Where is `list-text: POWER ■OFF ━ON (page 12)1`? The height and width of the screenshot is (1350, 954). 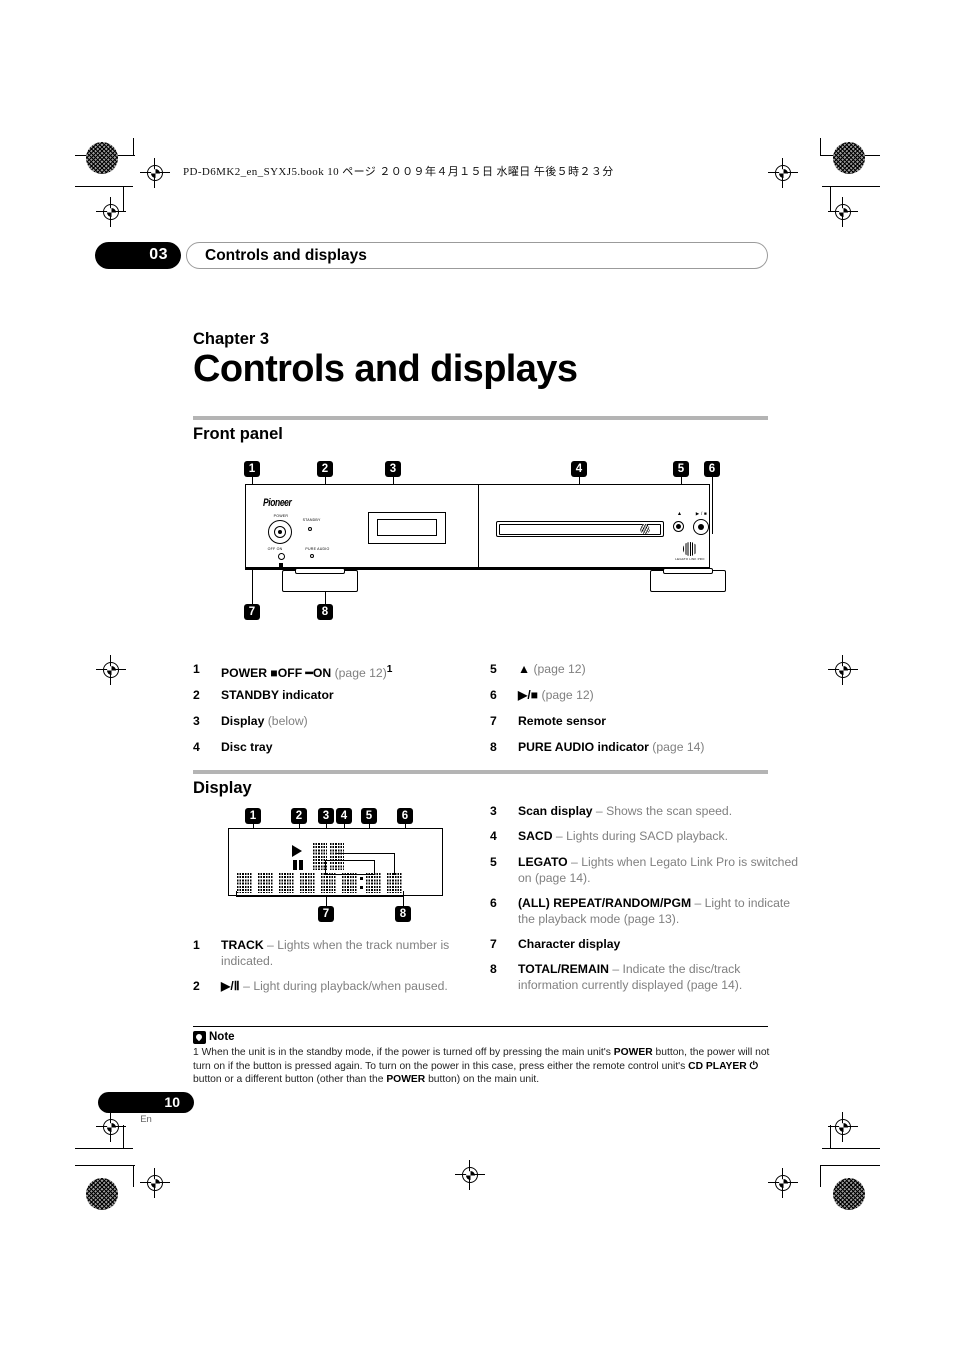 list-text: POWER ■OFF ━ON (page 12)1 is located at coordinates (307, 672).